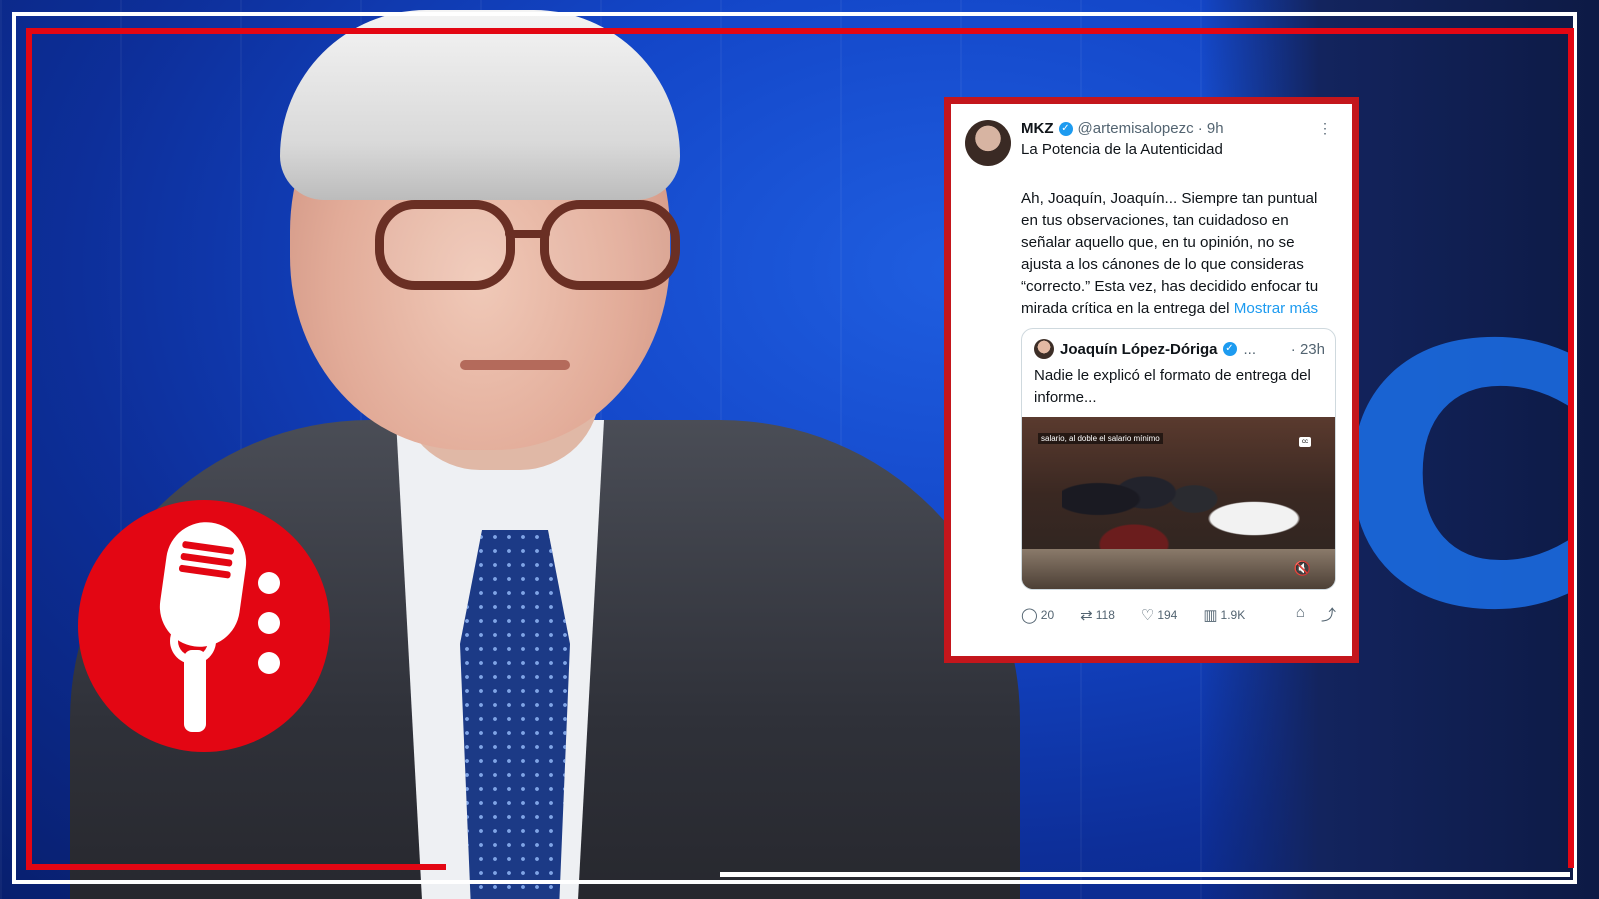  Describe the element at coordinates (236, 867) in the screenshot. I see `red-frame-bottom` at that location.